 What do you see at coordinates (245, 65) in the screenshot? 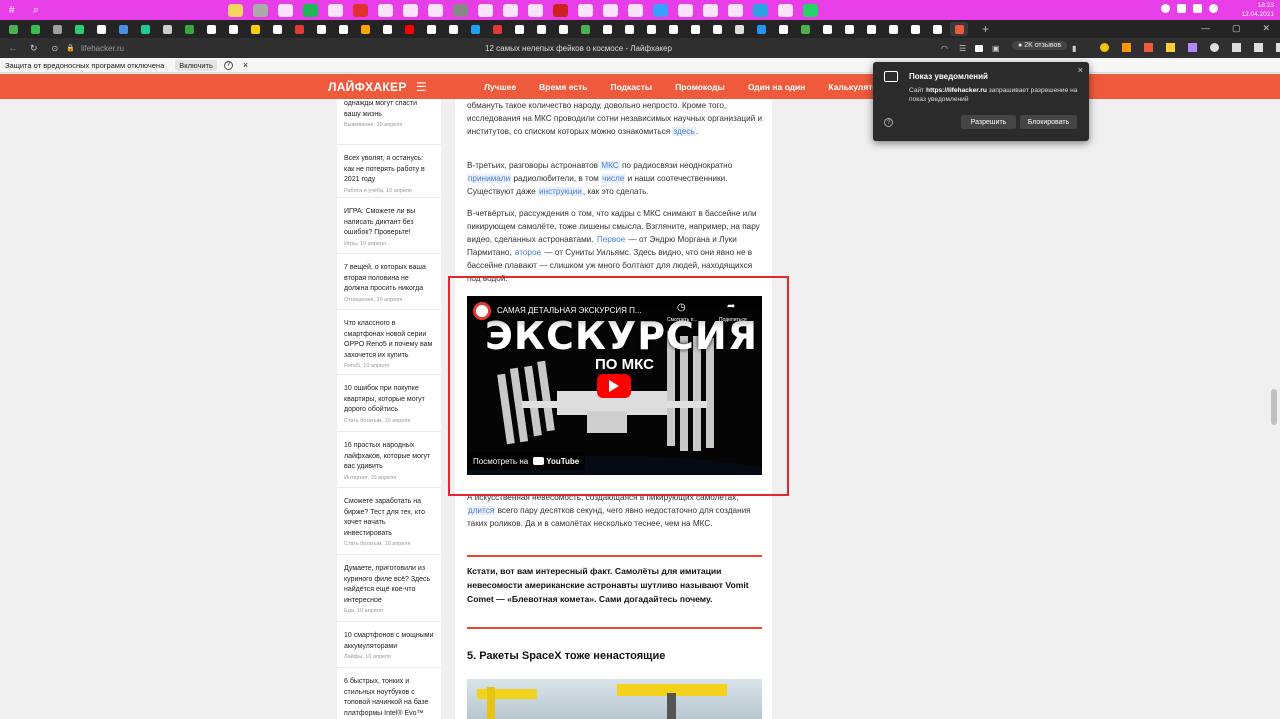
I see `close-bar-icon: ×` at bounding box center [245, 65].